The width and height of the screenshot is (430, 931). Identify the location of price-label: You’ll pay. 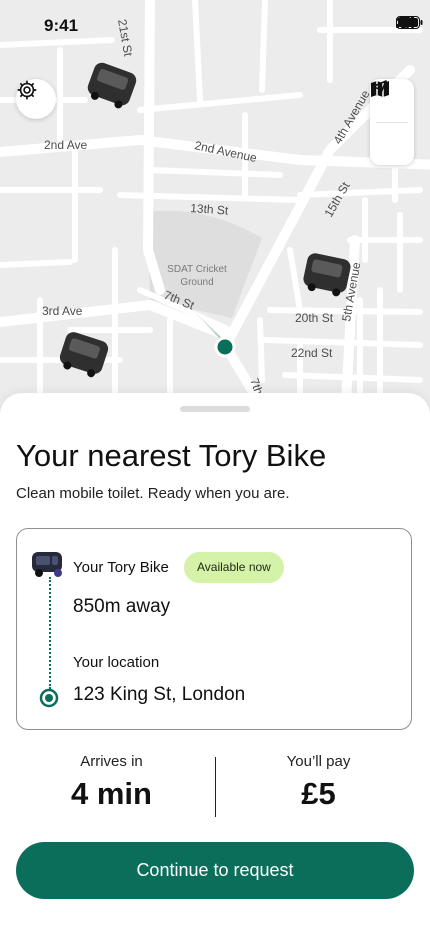
(318, 761).